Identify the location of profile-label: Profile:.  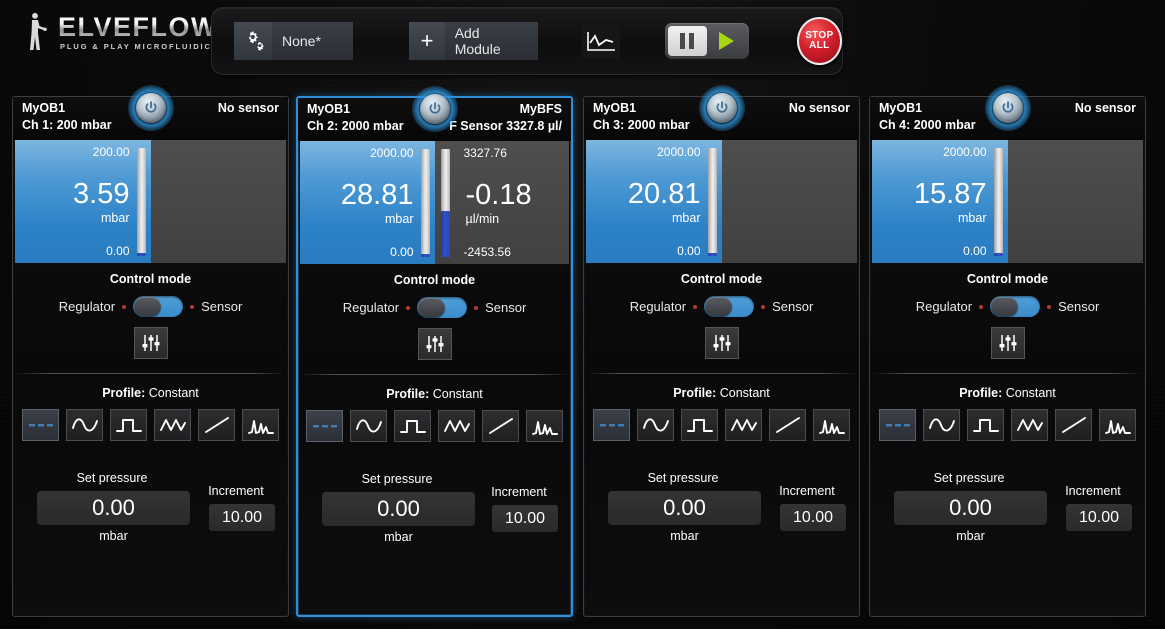
(124, 393).